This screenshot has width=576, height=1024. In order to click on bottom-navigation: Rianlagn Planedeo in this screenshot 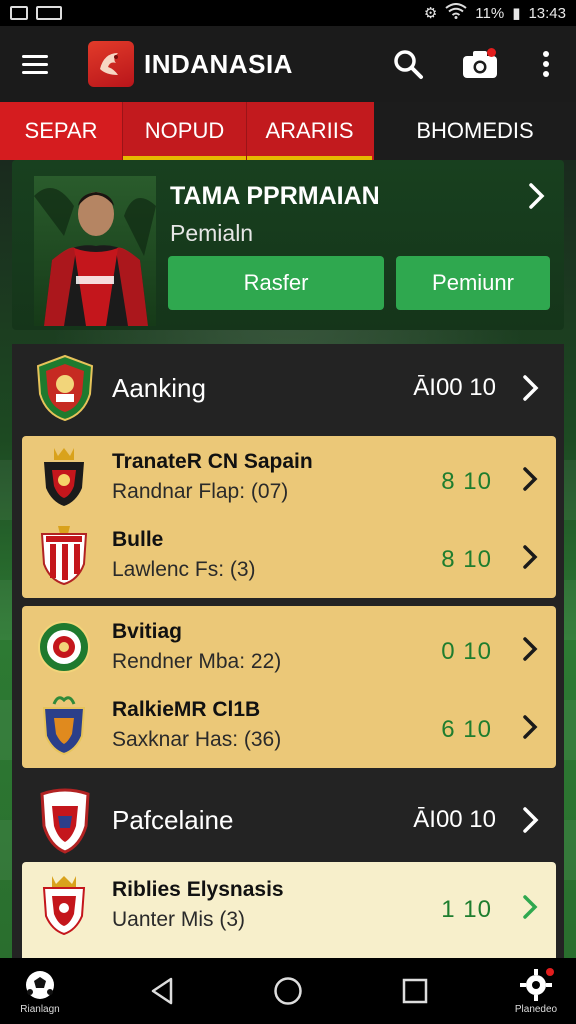, I will do `click(288, 991)`.